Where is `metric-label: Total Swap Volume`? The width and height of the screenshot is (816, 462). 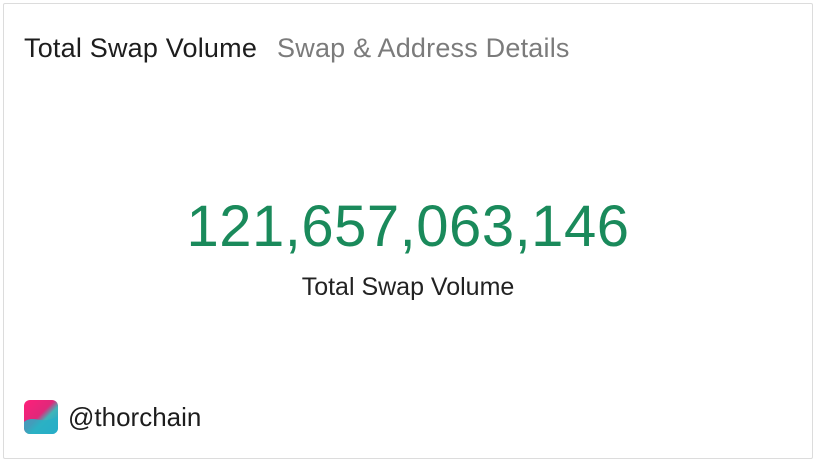 metric-label: Total Swap Volume is located at coordinates (408, 287).